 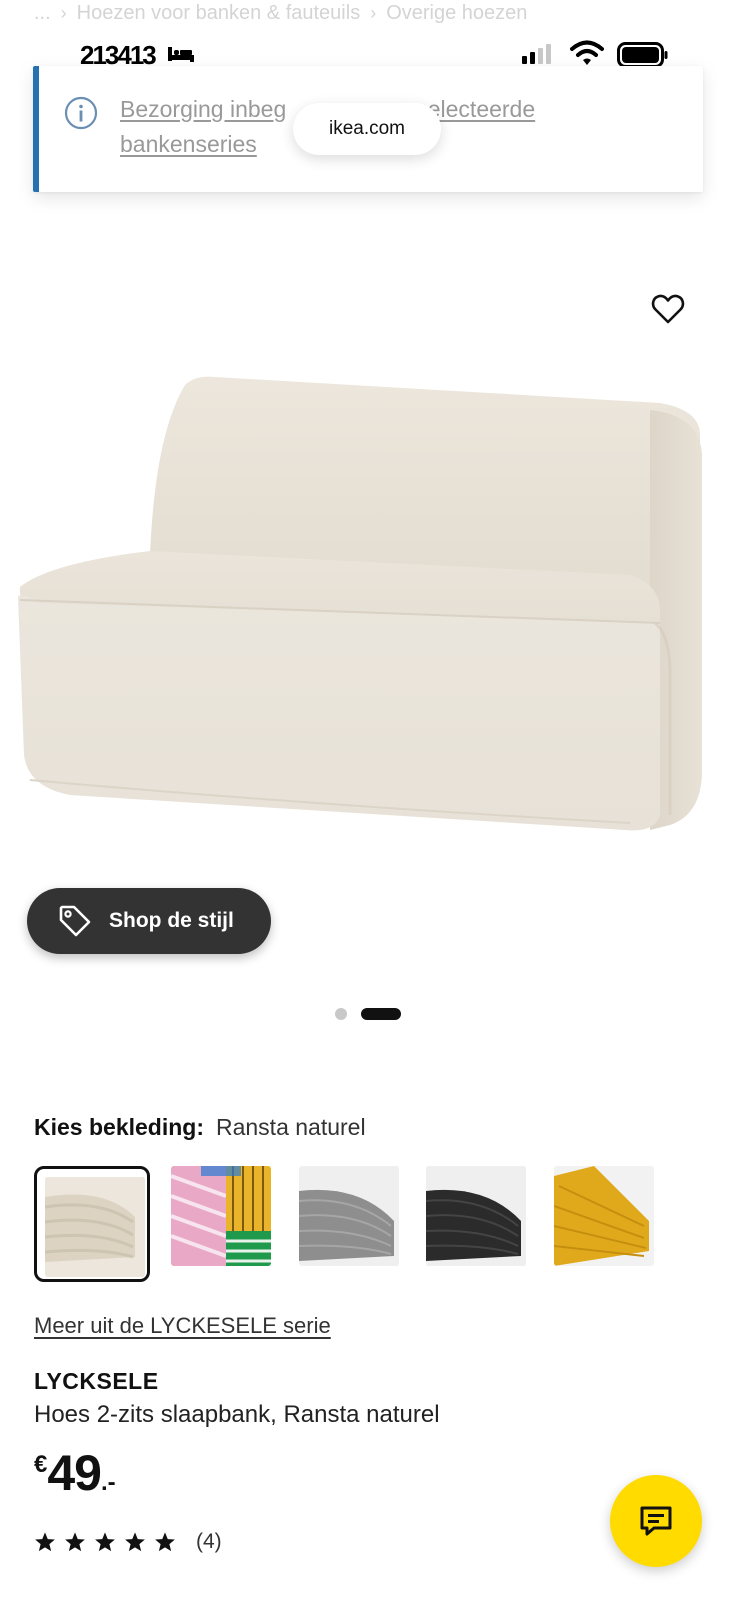 I want to click on swatch-yellow, so click(x=612, y=1224).